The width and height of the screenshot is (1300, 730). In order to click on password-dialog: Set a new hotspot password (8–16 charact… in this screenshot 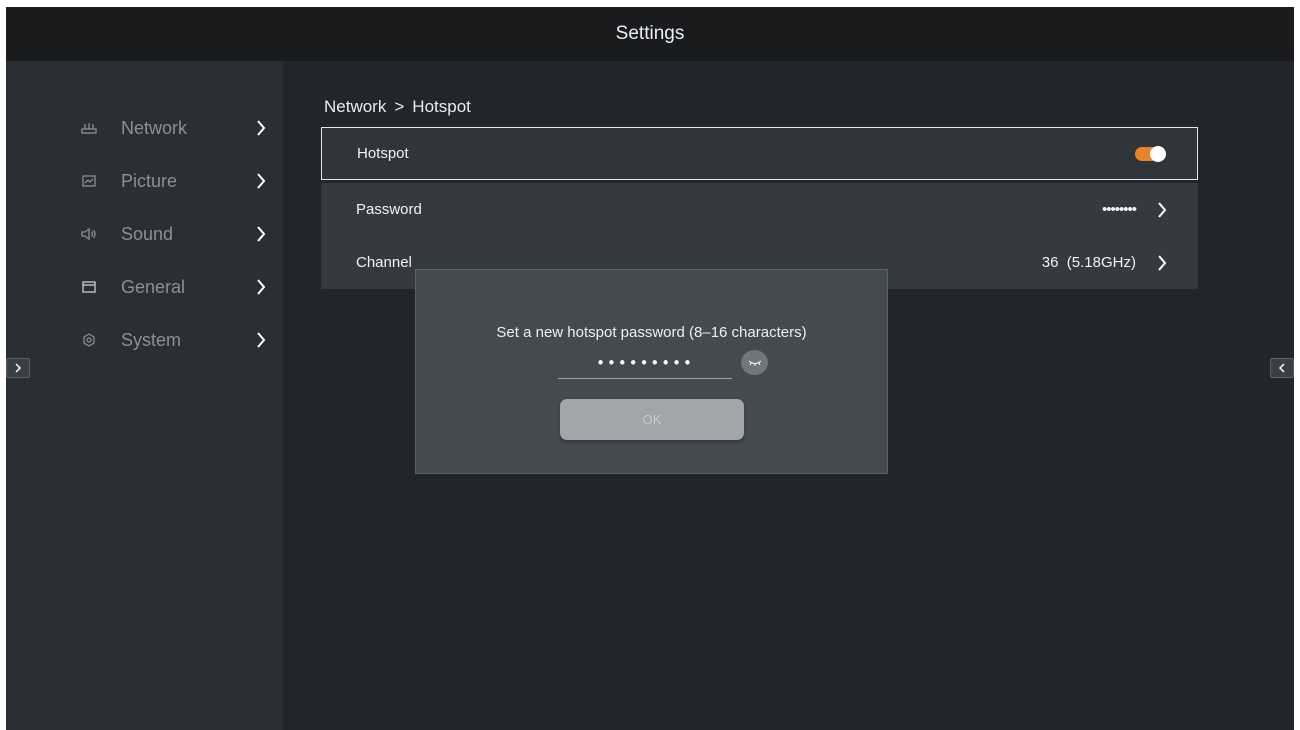, I will do `click(651, 371)`.